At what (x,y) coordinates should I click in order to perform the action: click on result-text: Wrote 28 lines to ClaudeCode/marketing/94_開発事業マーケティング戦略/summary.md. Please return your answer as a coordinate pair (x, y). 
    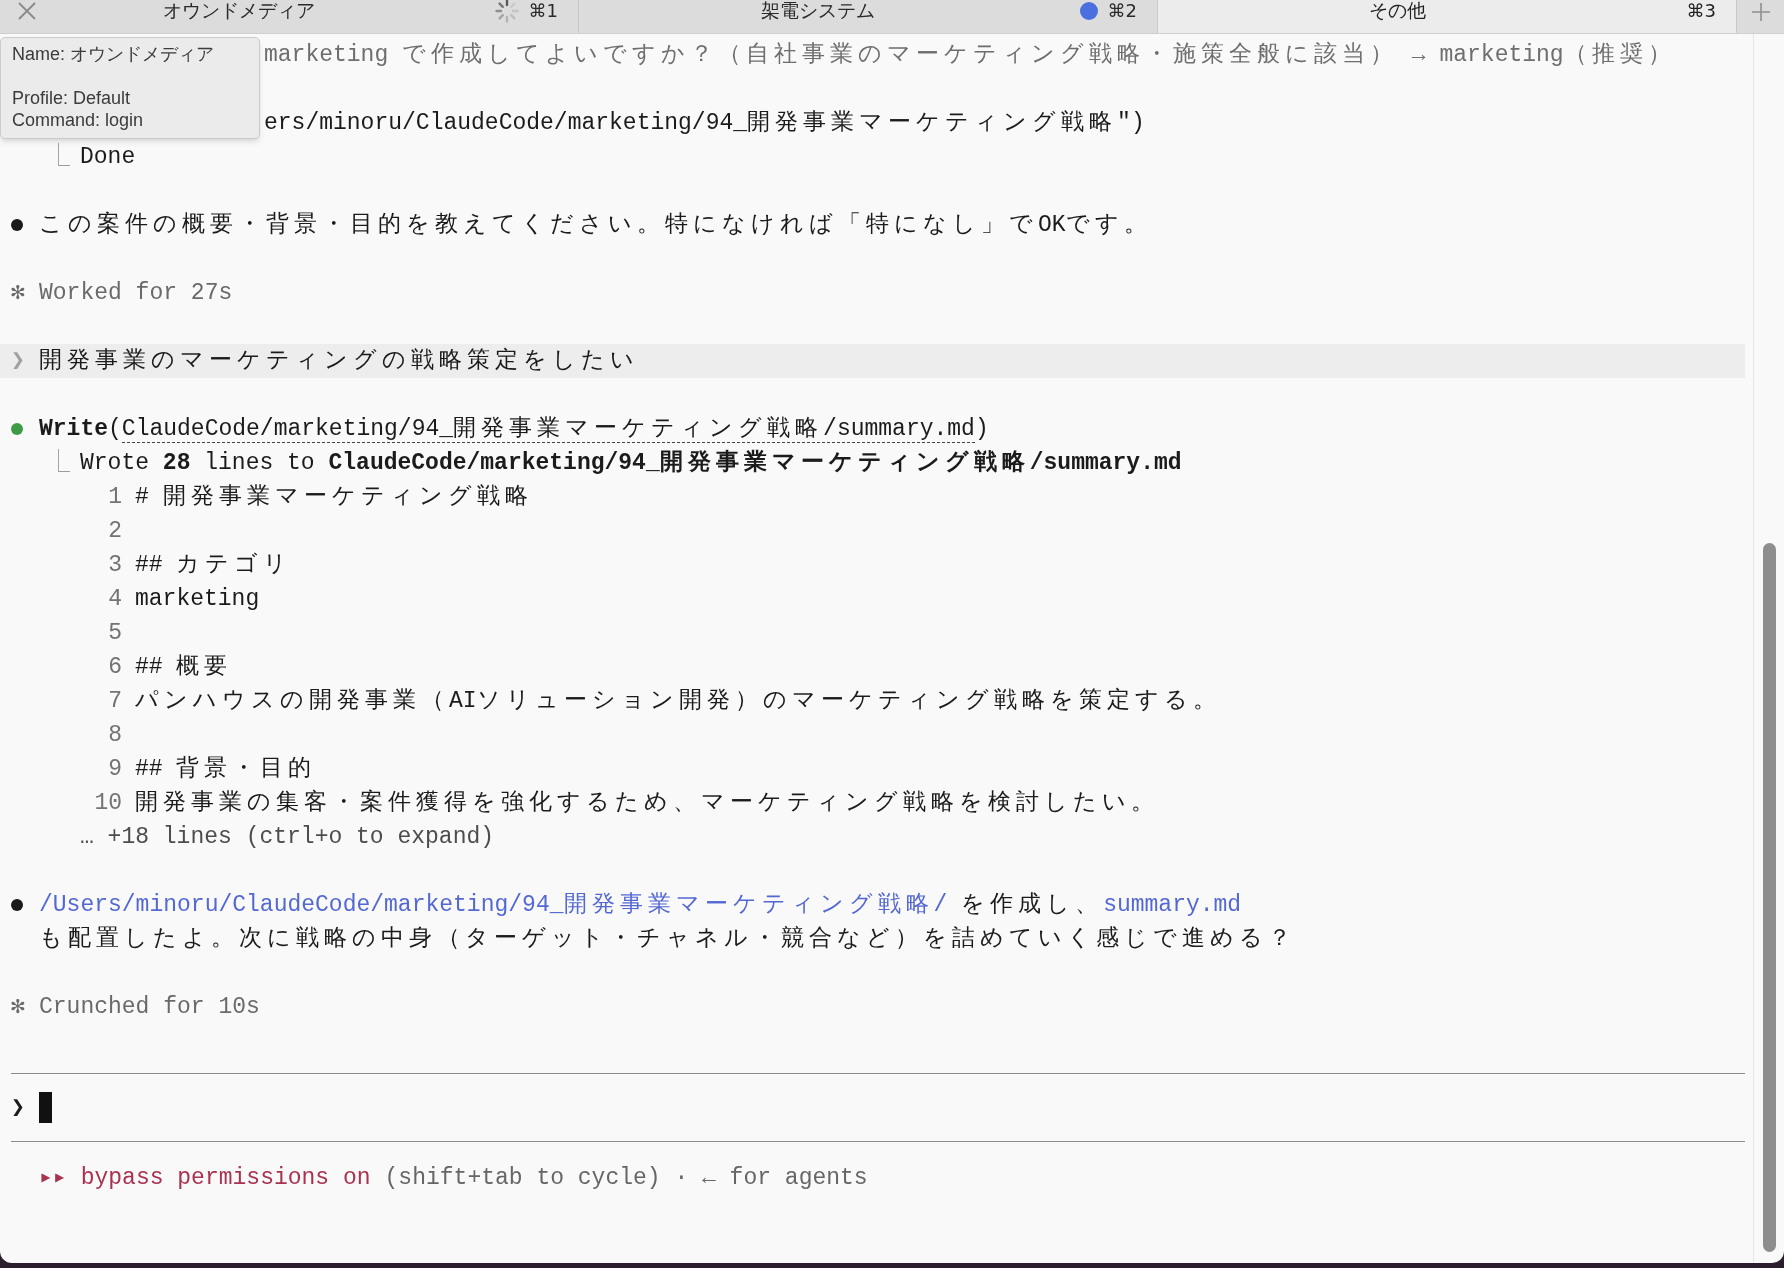
    Looking at the image, I should click on (631, 463).